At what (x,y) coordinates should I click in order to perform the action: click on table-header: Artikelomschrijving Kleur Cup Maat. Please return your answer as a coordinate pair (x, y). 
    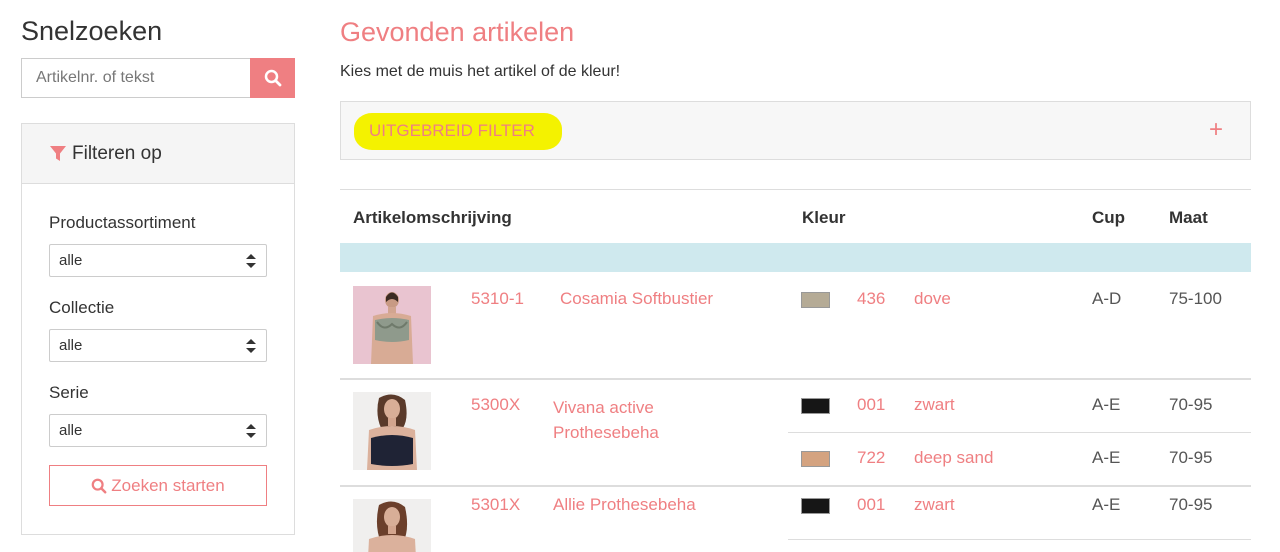
    Looking at the image, I should click on (795, 216).